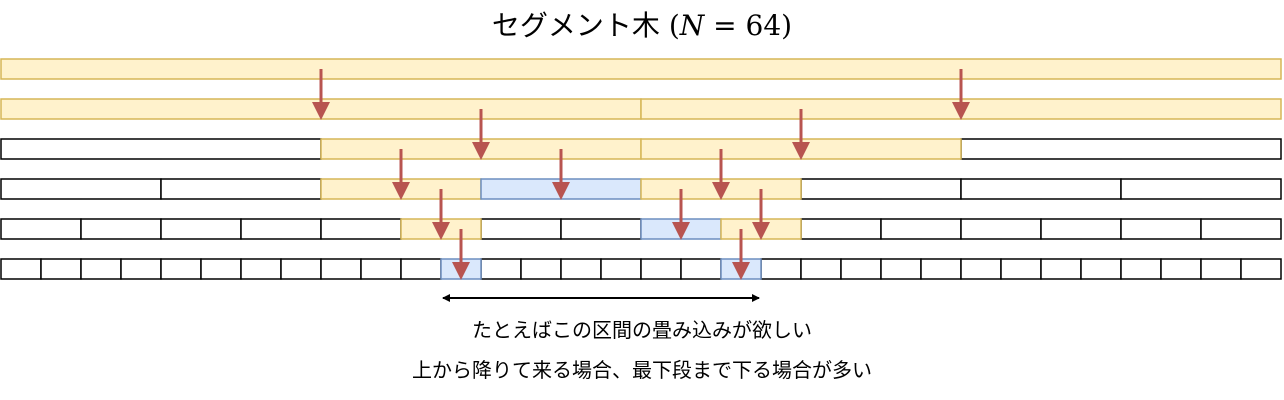  What do you see at coordinates (642, 370) in the screenshot?
I see `caption-descent-note: 上から降りて来る場合、最下段まで下る場合が多い` at bounding box center [642, 370].